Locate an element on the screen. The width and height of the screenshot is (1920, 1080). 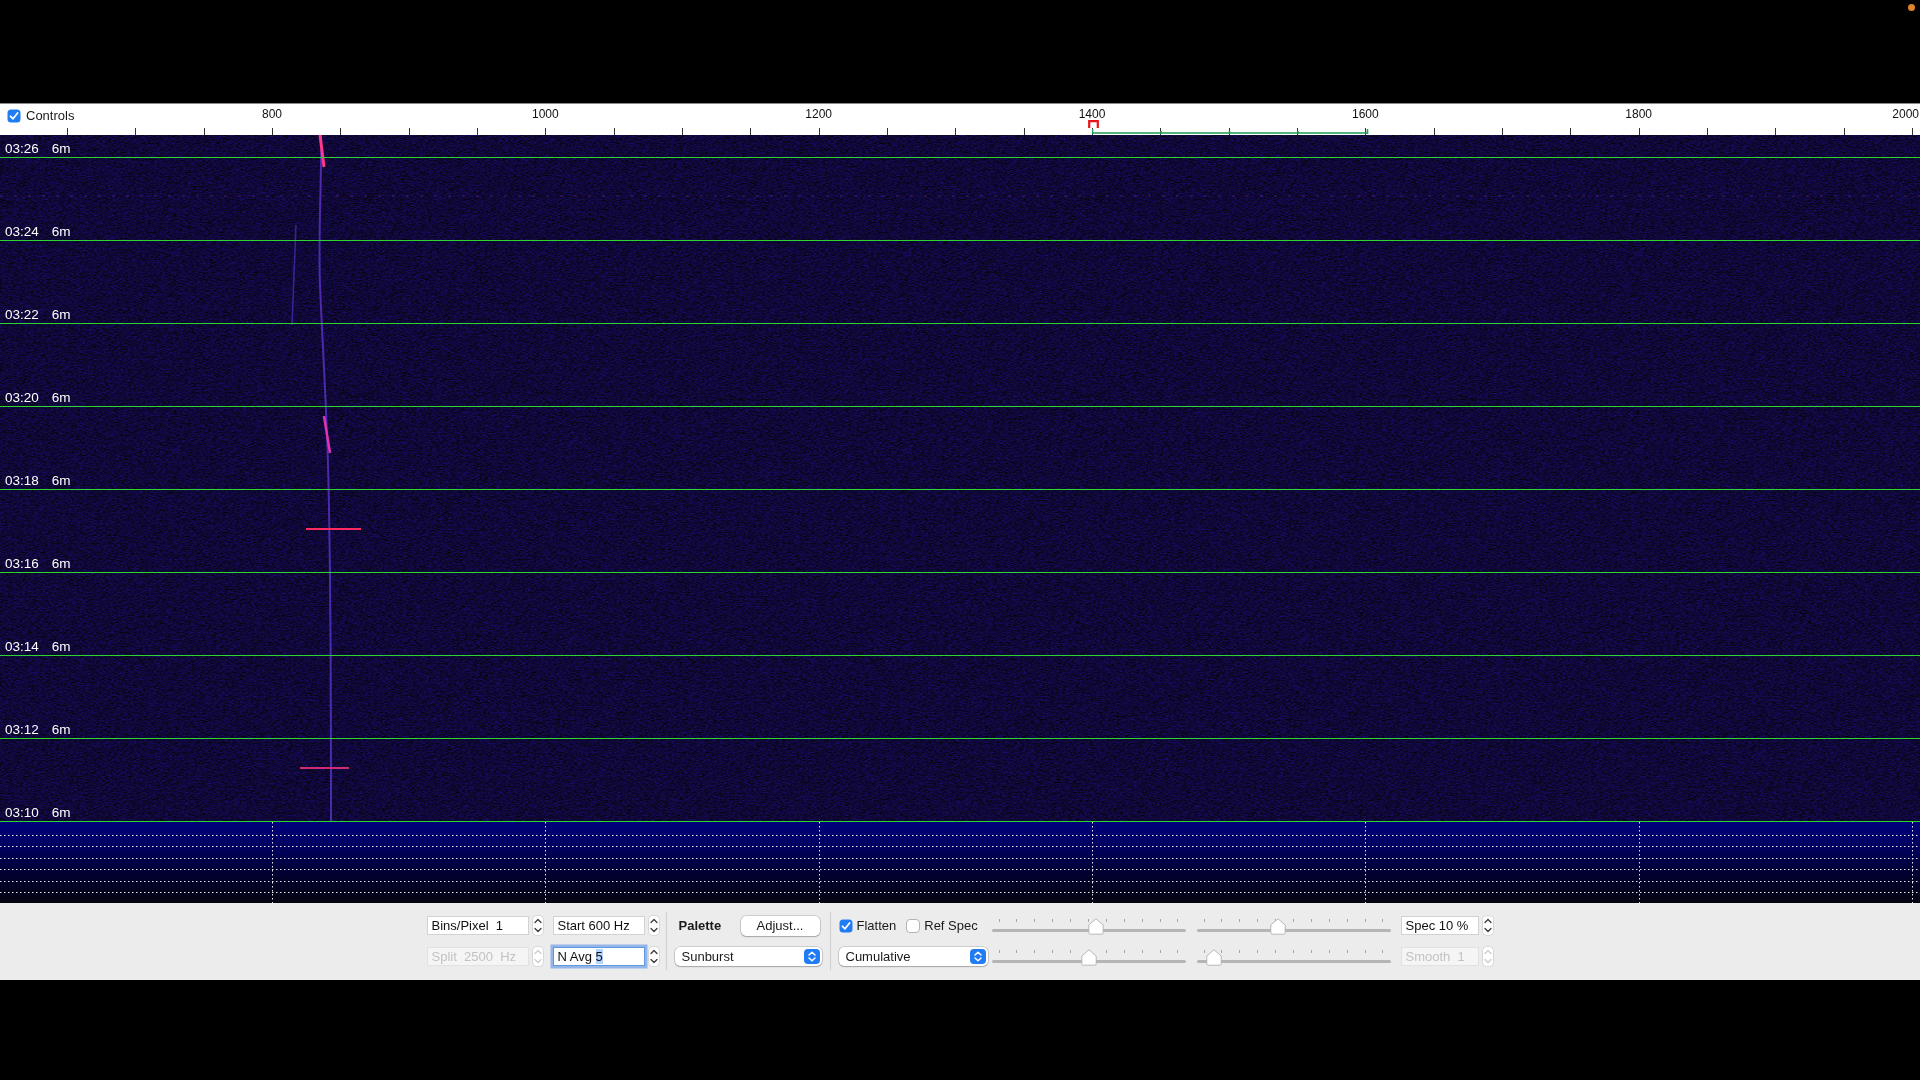
checkbox-label: Controls is located at coordinates (50, 115).